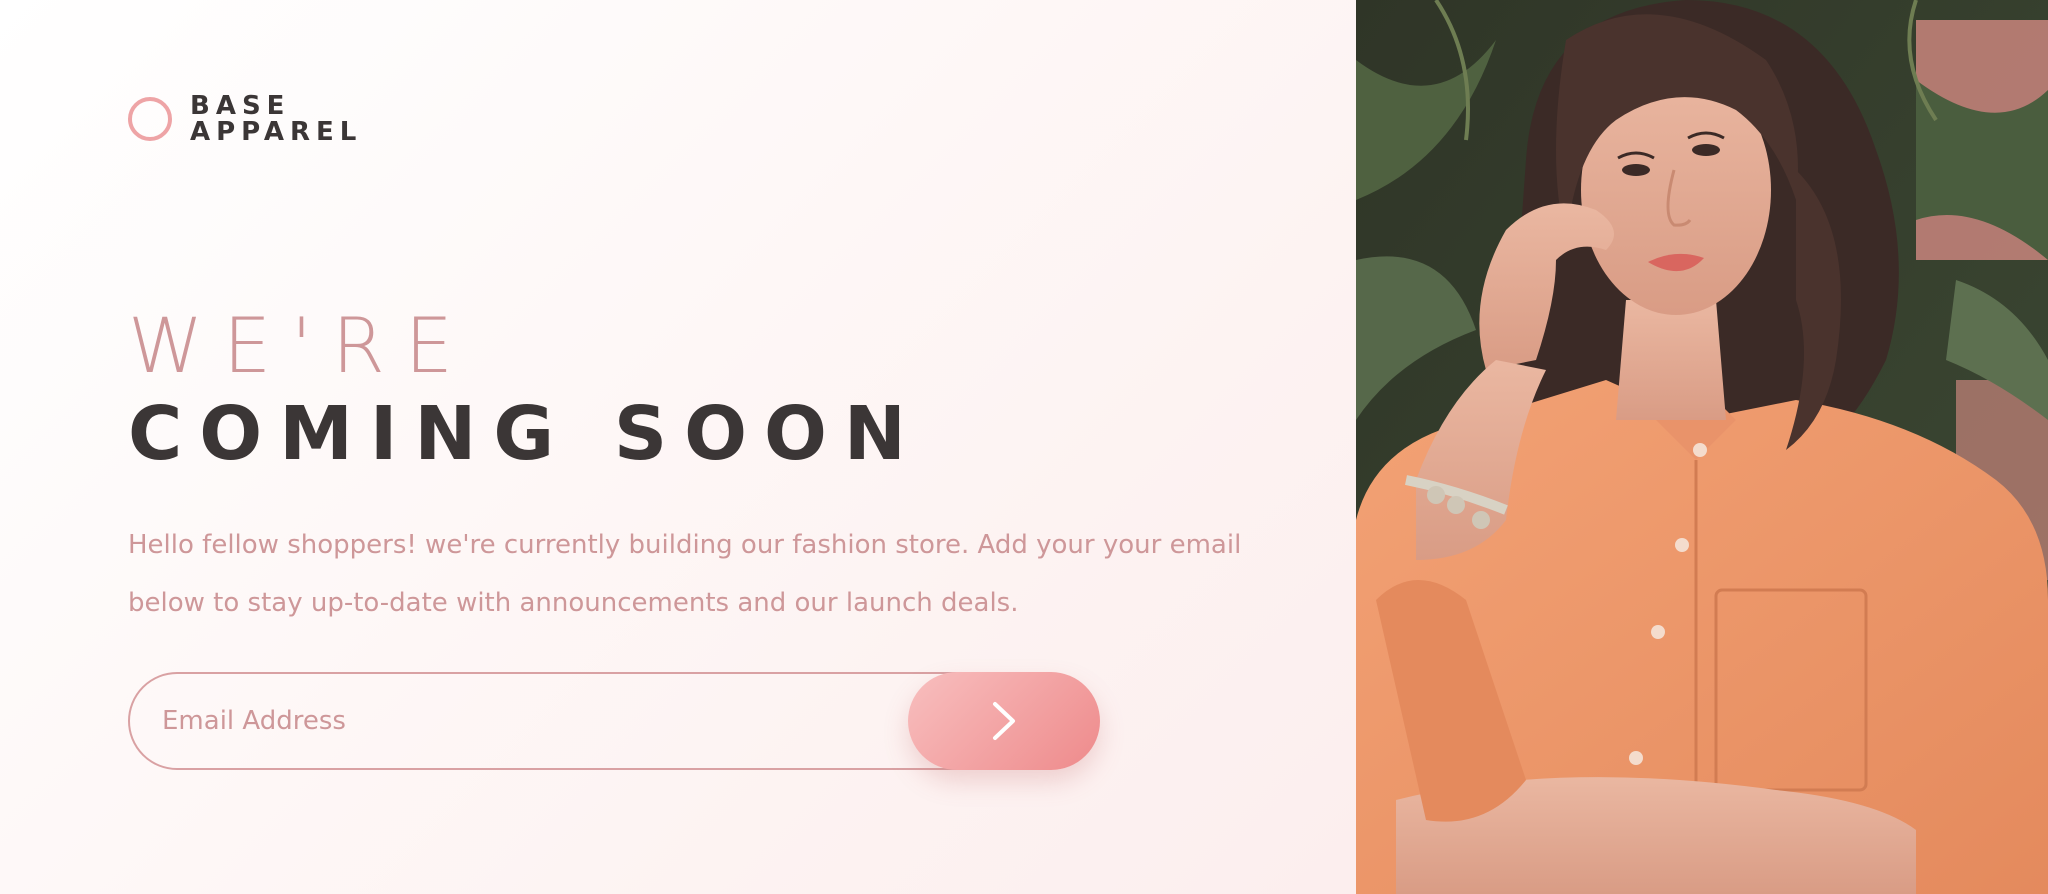 The height and width of the screenshot is (894, 2048). What do you see at coordinates (150, 119) in the screenshot?
I see `logo-circle-icon` at bounding box center [150, 119].